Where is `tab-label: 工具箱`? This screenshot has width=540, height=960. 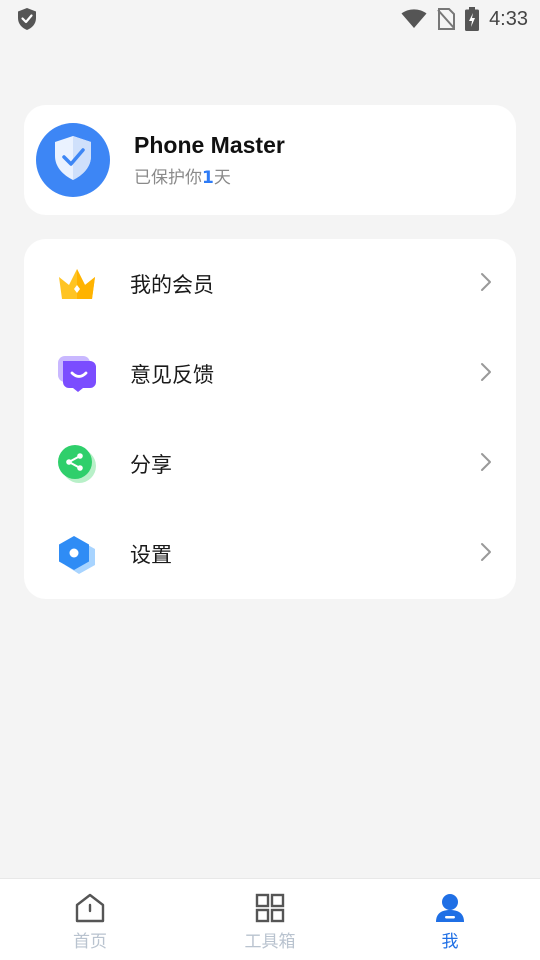
tab-label: 工具箱 is located at coordinates (270, 942).